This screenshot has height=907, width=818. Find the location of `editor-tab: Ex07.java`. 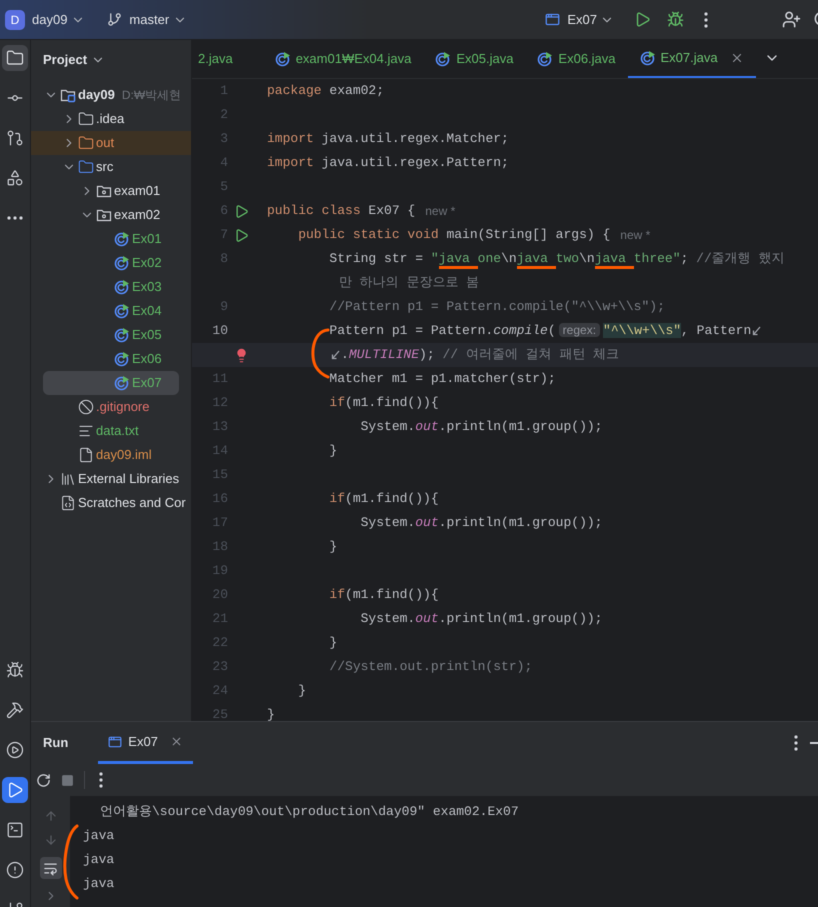

editor-tab: Ex07.java is located at coordinates (692, 59).